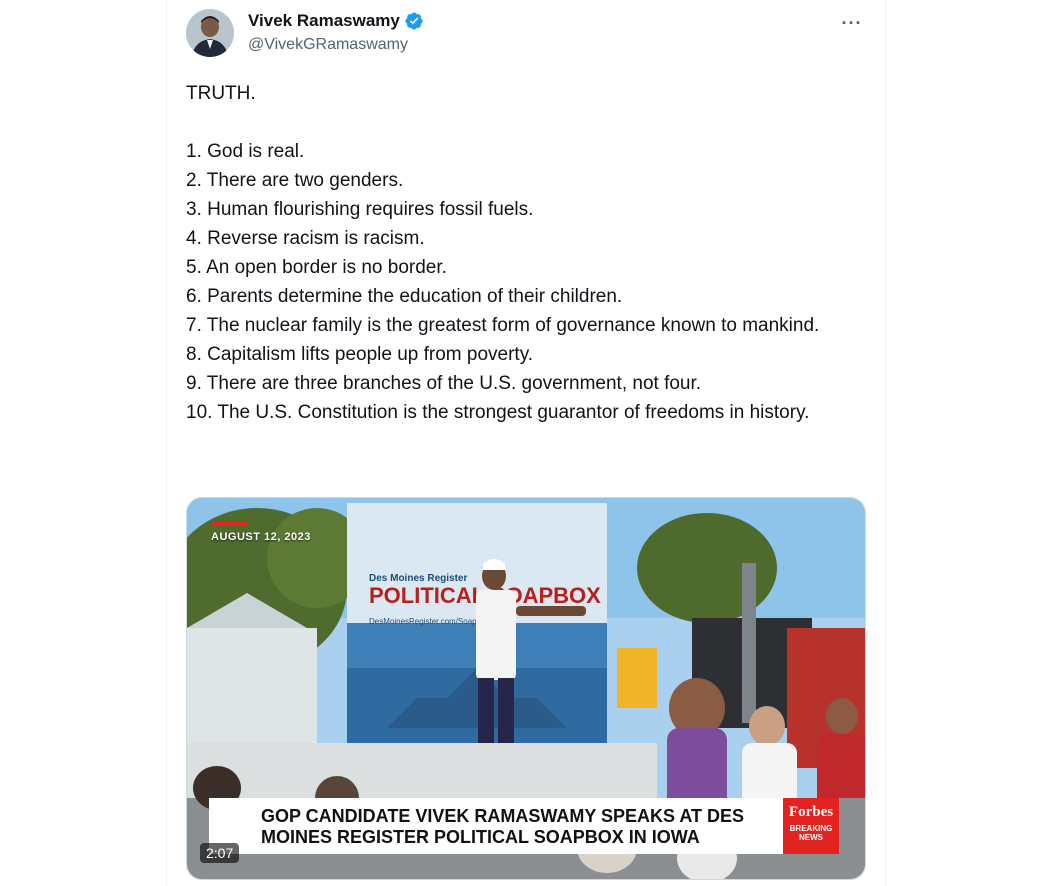 The image size is (1050, 886). What do you see at coordinates (811, 812) in the screenshot?
I see `forbes-brand: Forbes` at bounding box center [811, 812].